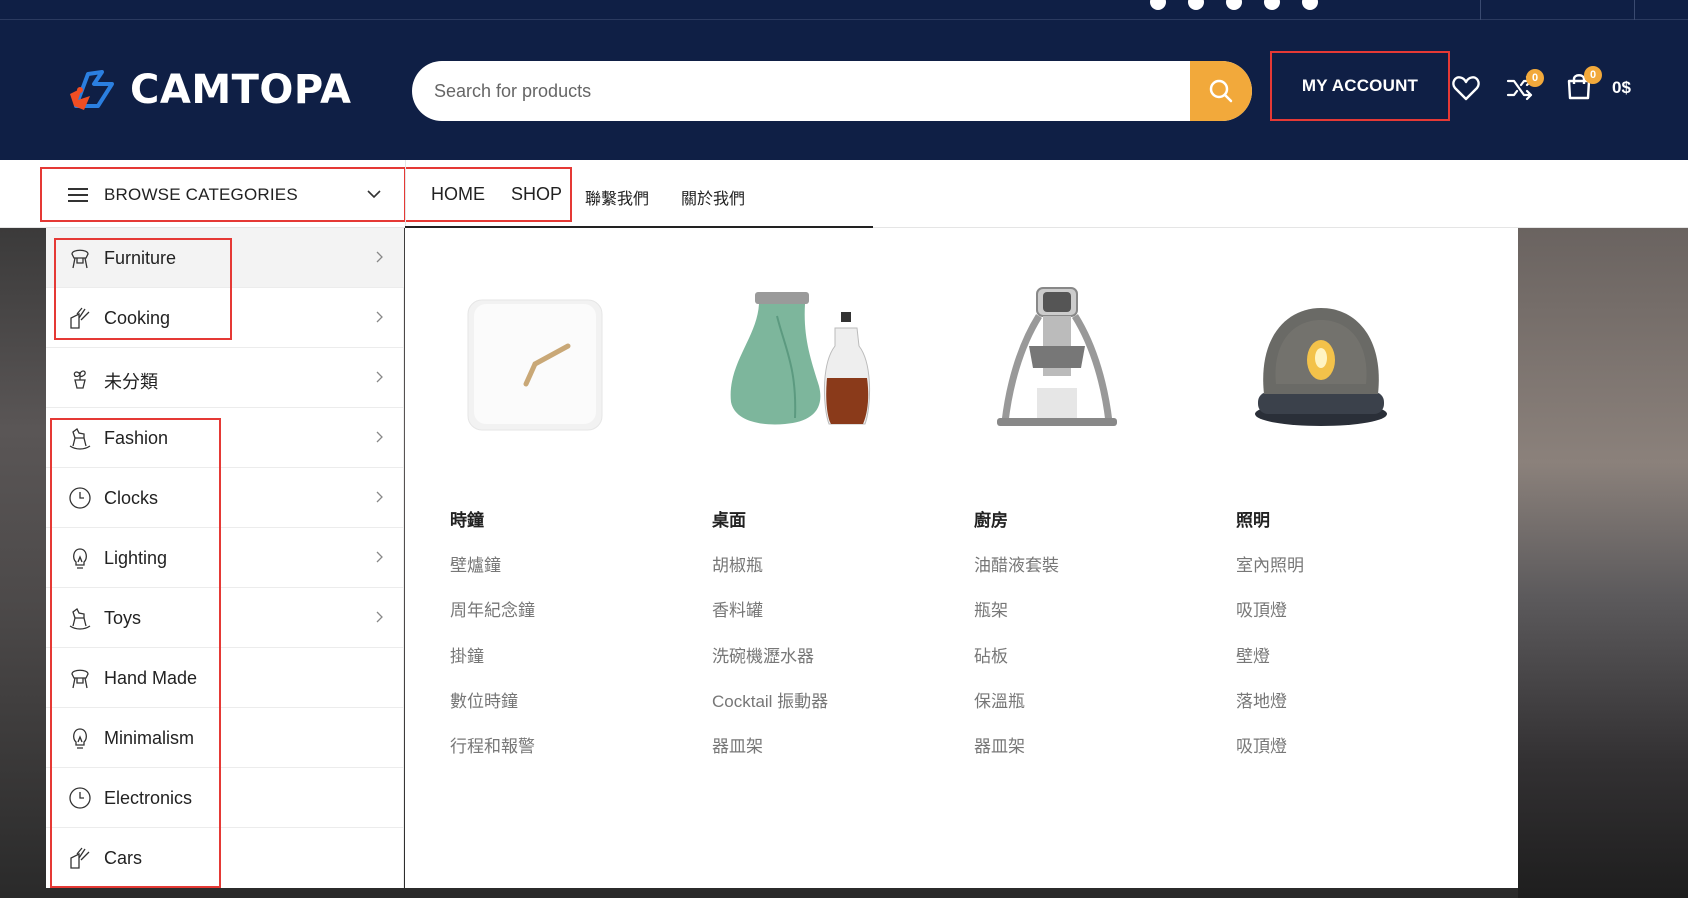  Describe the element at coordinates (484, 699) in the screenshot. I see `mega-link: 數位時鐘` at that location.